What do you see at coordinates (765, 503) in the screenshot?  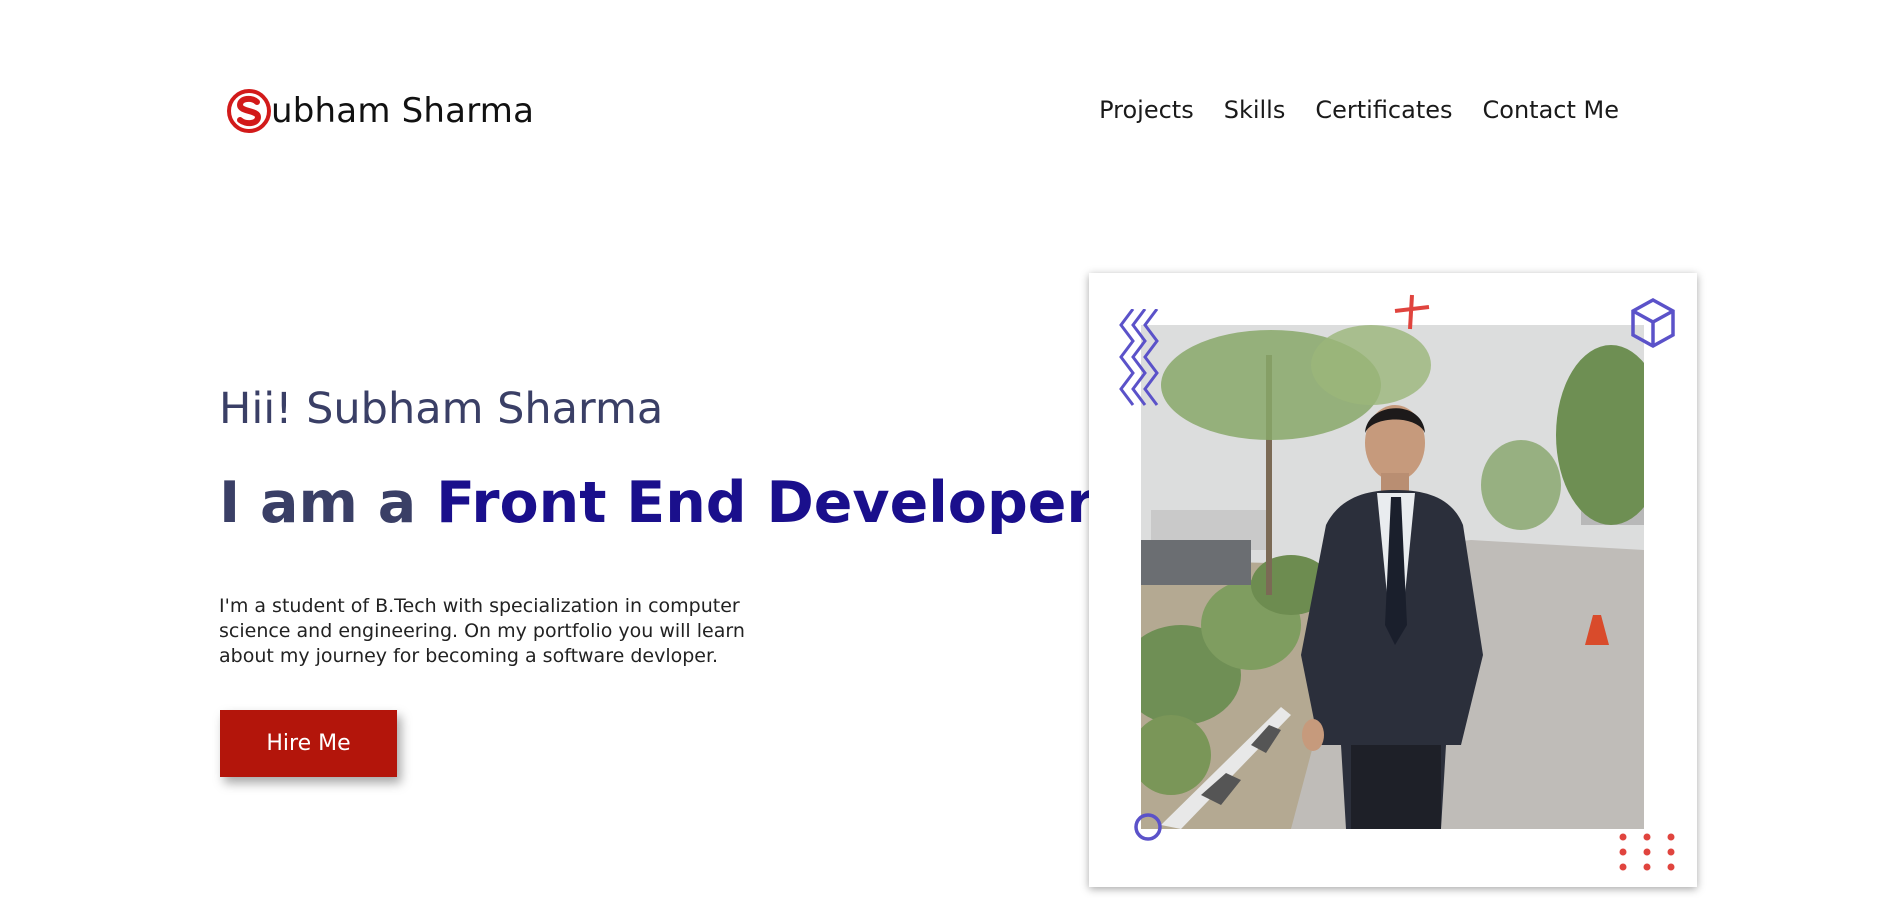 I see `headline-role: Front End Developer` at bounding box center [765, 503].